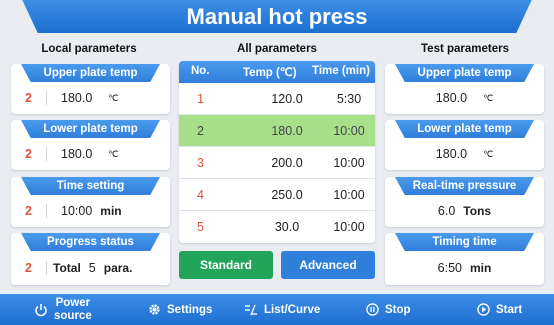 This screenshot has width=554, height=325. I want to click on header-no: No., so click(200, 71).